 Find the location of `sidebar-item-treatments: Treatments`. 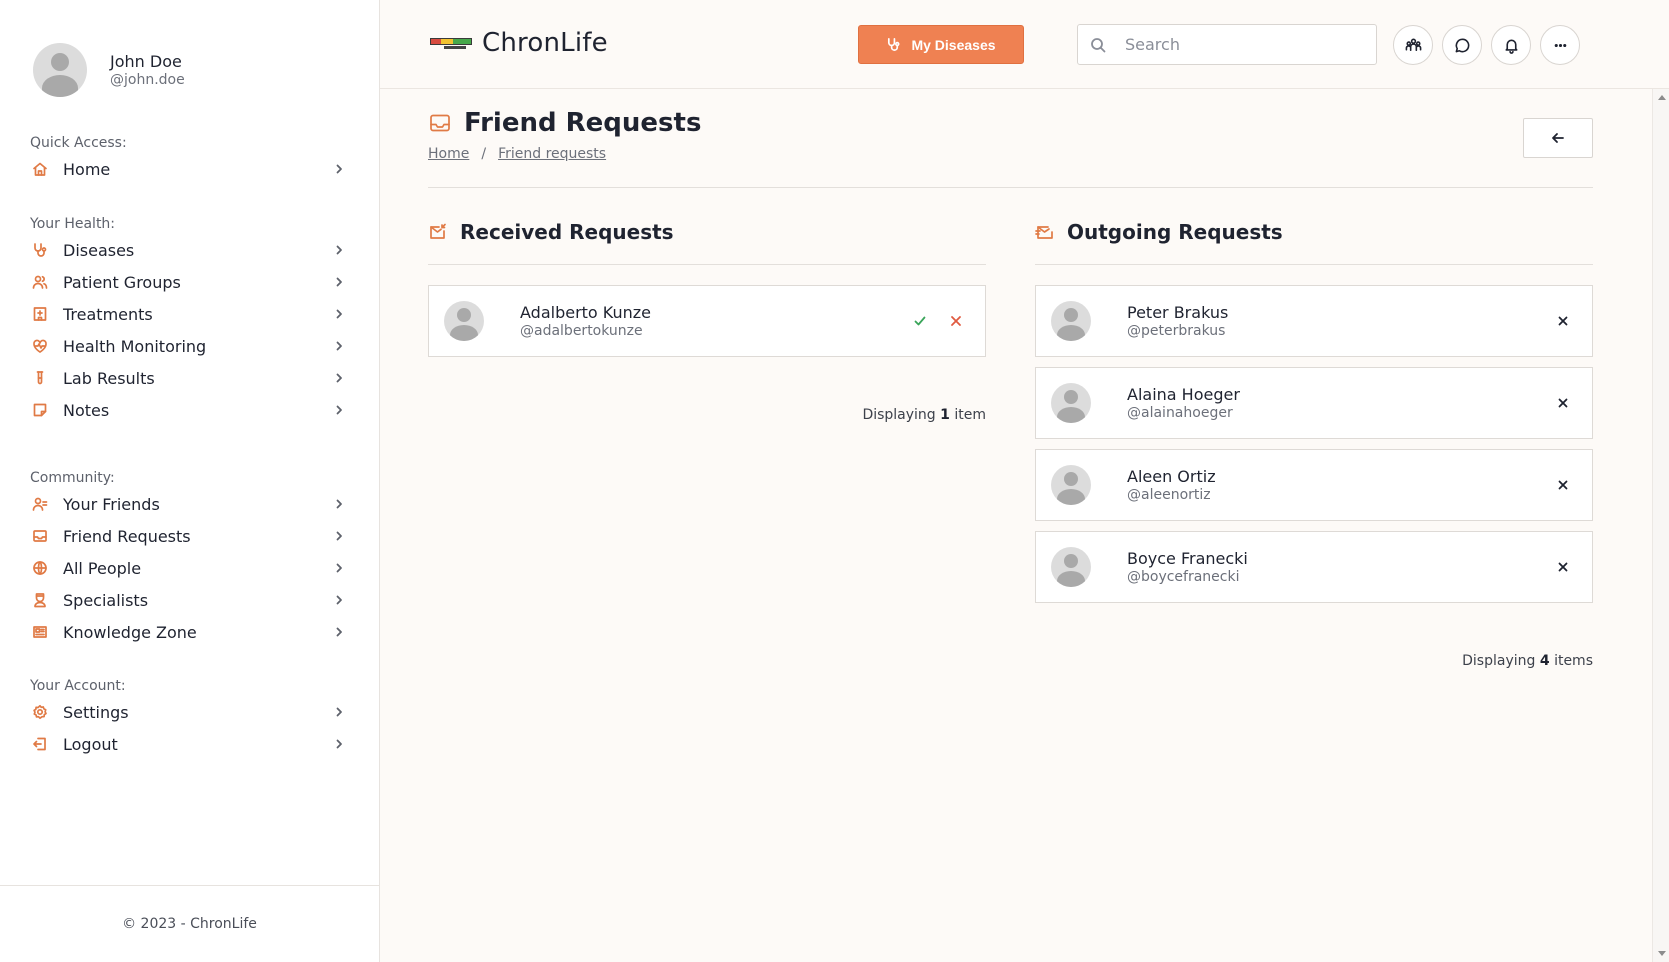

sidebar-item-treatments: Treatments is located at coordinates (187, 314).